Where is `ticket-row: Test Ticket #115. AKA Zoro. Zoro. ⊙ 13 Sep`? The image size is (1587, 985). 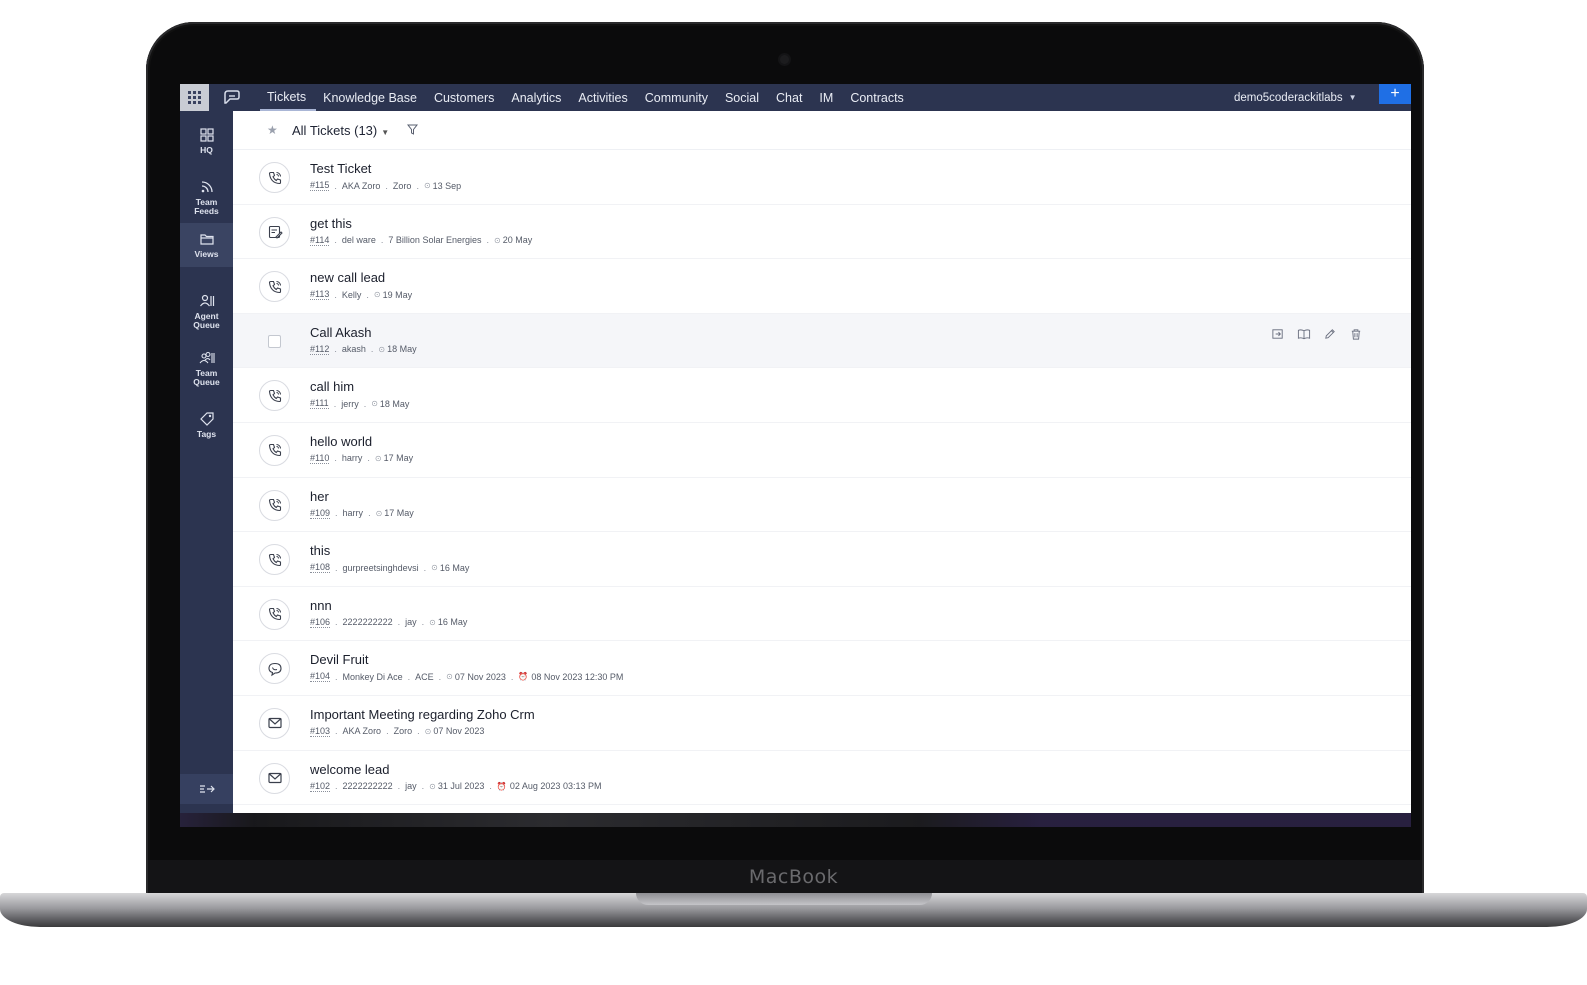 ticket-row: Test Ticket #115. AKA Zoro. Zoro. ⊙ 13 Sep is located at coordinates (822, 177).